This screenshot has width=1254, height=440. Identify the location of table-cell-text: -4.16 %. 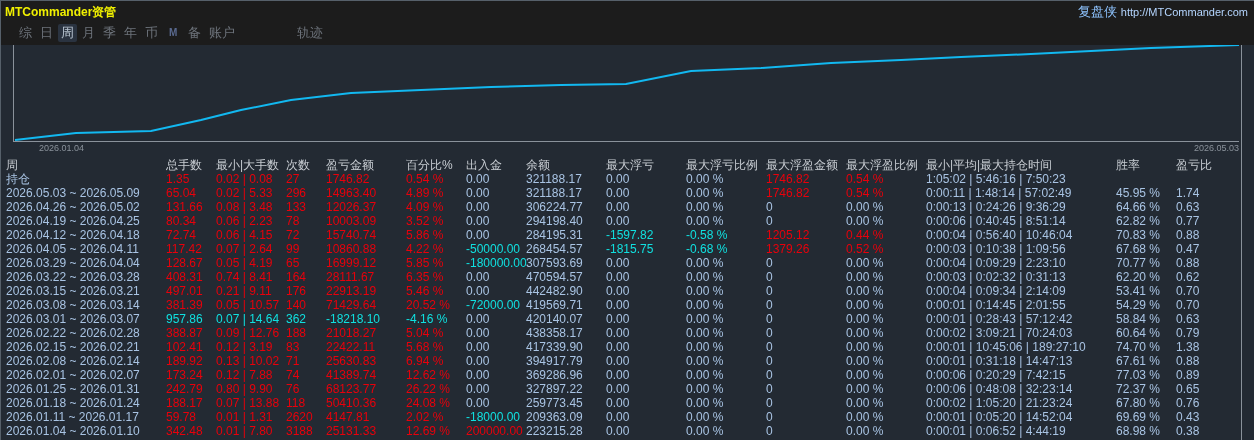
(427, 319).